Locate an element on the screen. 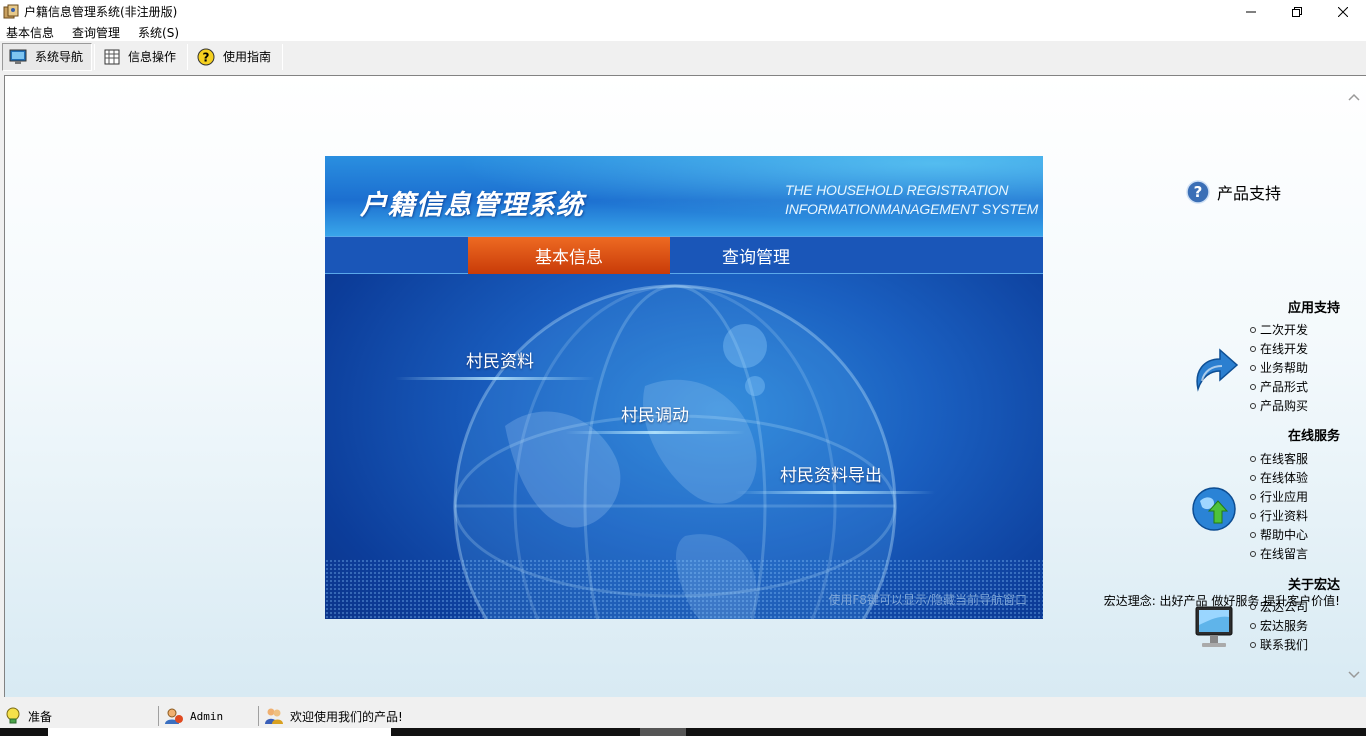 The image size is (1366, 736). online-service-list: 在线客服 在线体验 行业应用 行业资料 帮助中心 在线留言 is located at coordinates (1279, 506).